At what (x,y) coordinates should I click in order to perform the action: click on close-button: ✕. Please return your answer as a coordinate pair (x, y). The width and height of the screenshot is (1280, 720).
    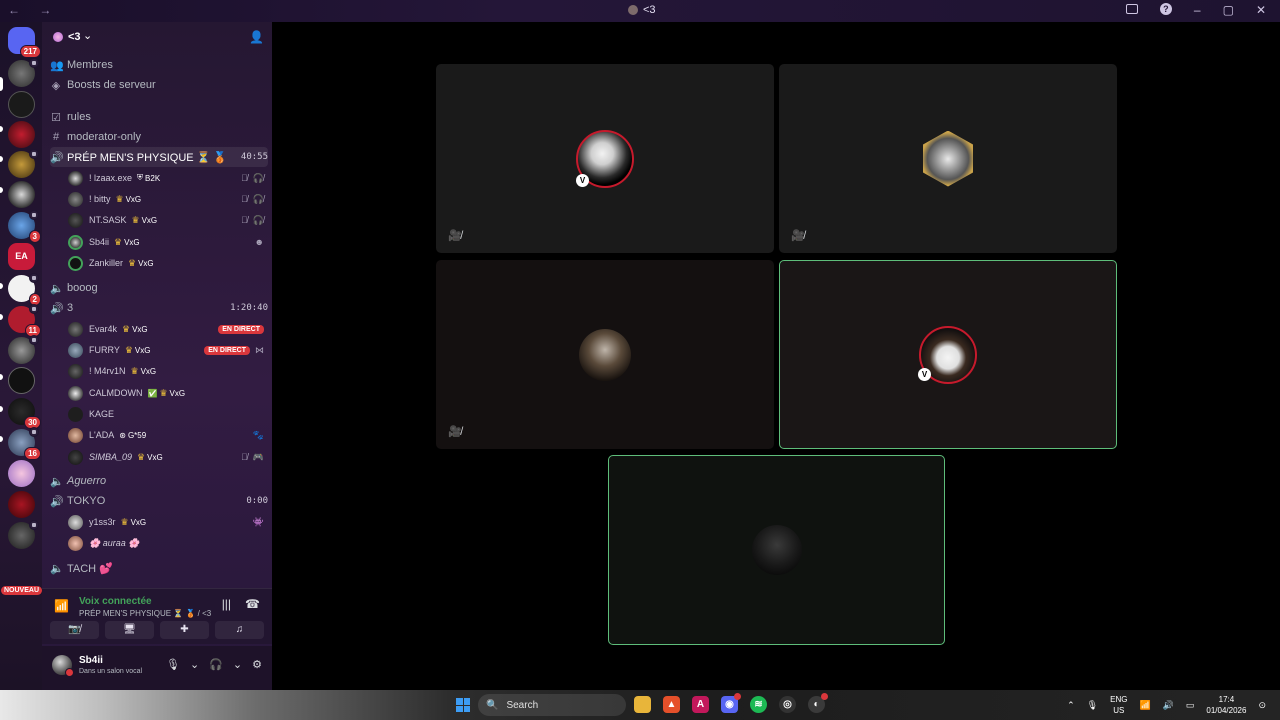
    Looking at the image, I should click on (1261, 10).